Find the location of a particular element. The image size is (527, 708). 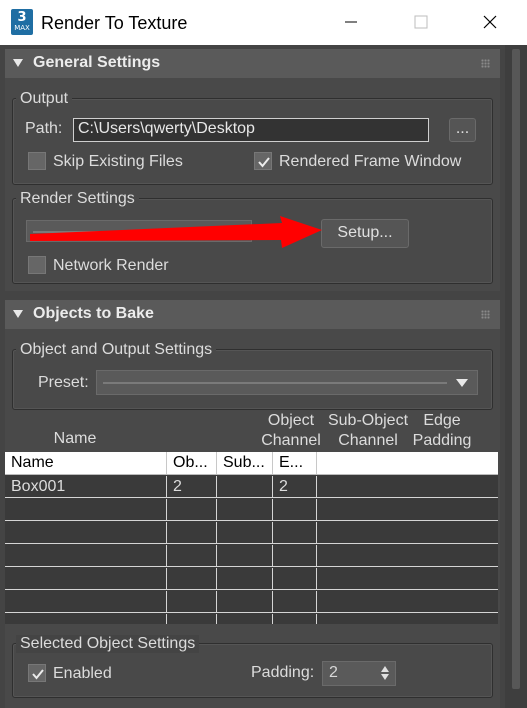

scrollbar-thumb is located at coordinates (516, 369).